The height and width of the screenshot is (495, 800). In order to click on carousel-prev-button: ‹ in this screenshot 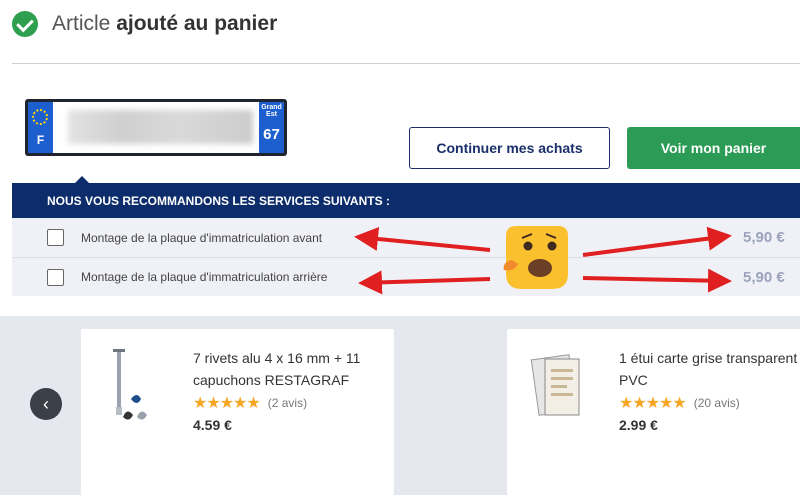, I will do `click(46, 404)`.